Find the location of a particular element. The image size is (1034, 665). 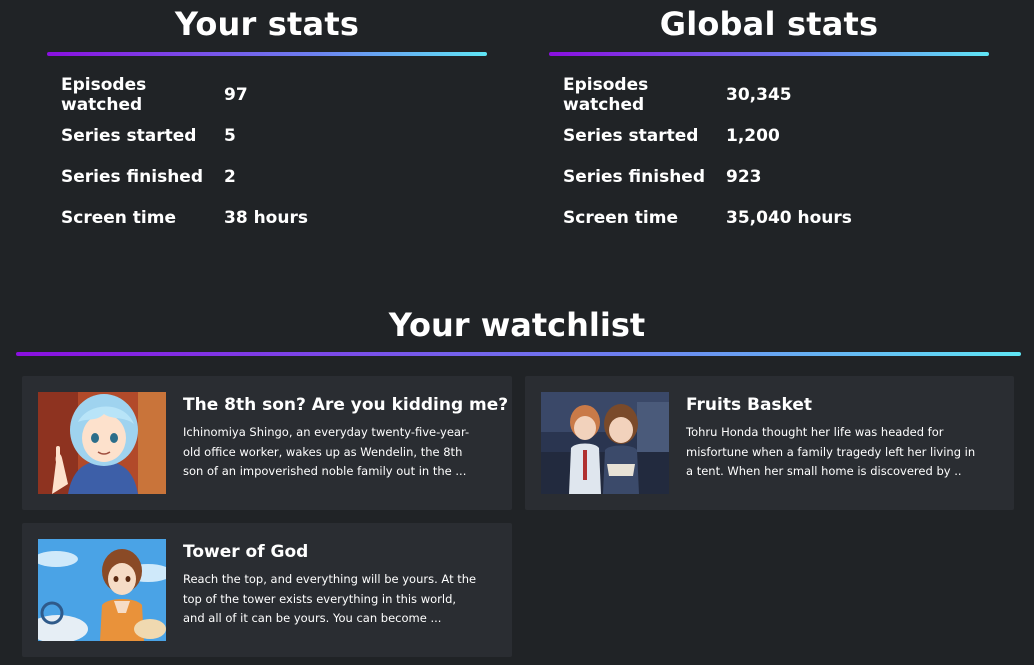

stat-value: 1,200 is located at coordinates (753, 135).